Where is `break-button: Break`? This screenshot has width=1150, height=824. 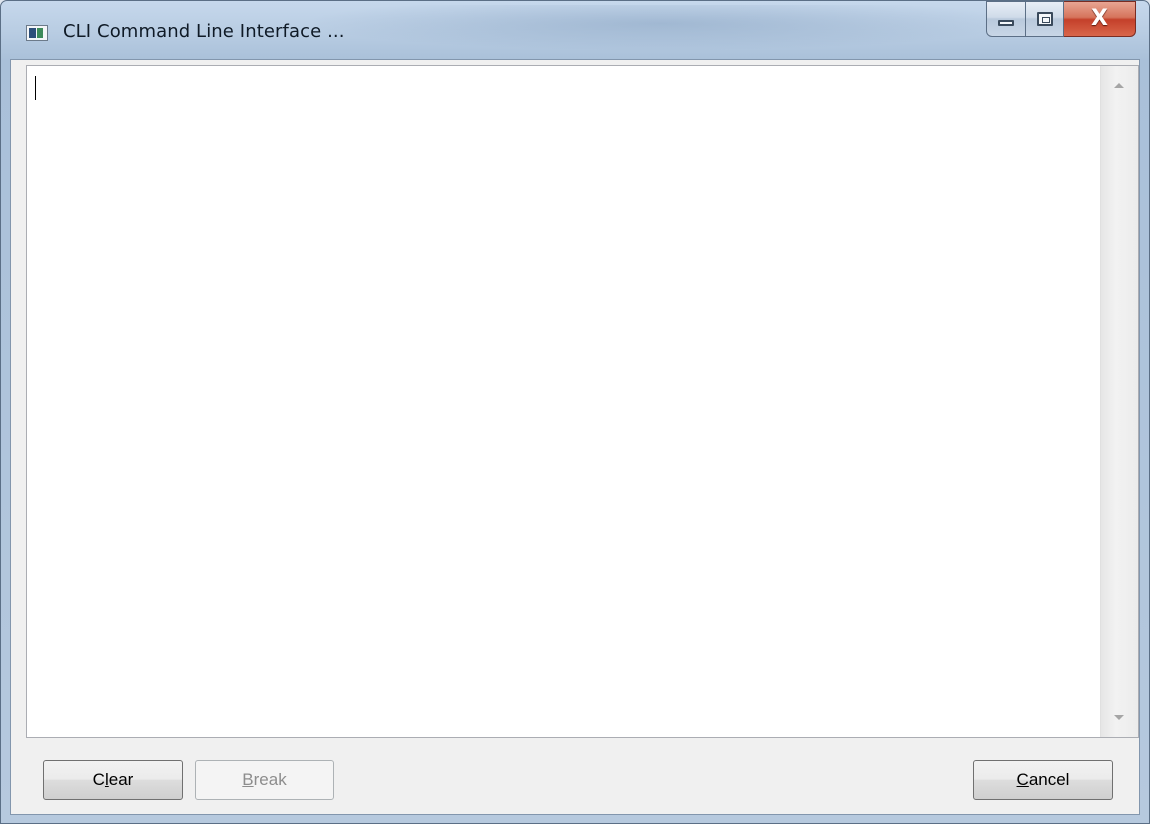 break-button: Break is located at coordinates (264, 780).